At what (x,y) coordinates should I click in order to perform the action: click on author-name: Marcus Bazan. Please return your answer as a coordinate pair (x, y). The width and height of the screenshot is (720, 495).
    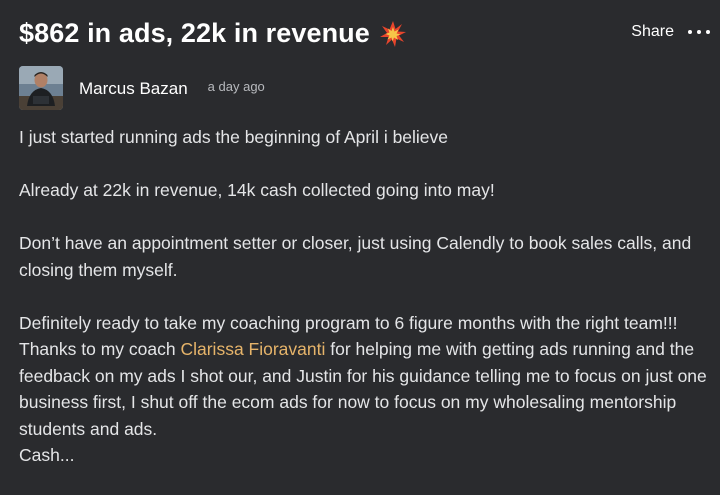
    Looking at the image, I should click on (133, 89).